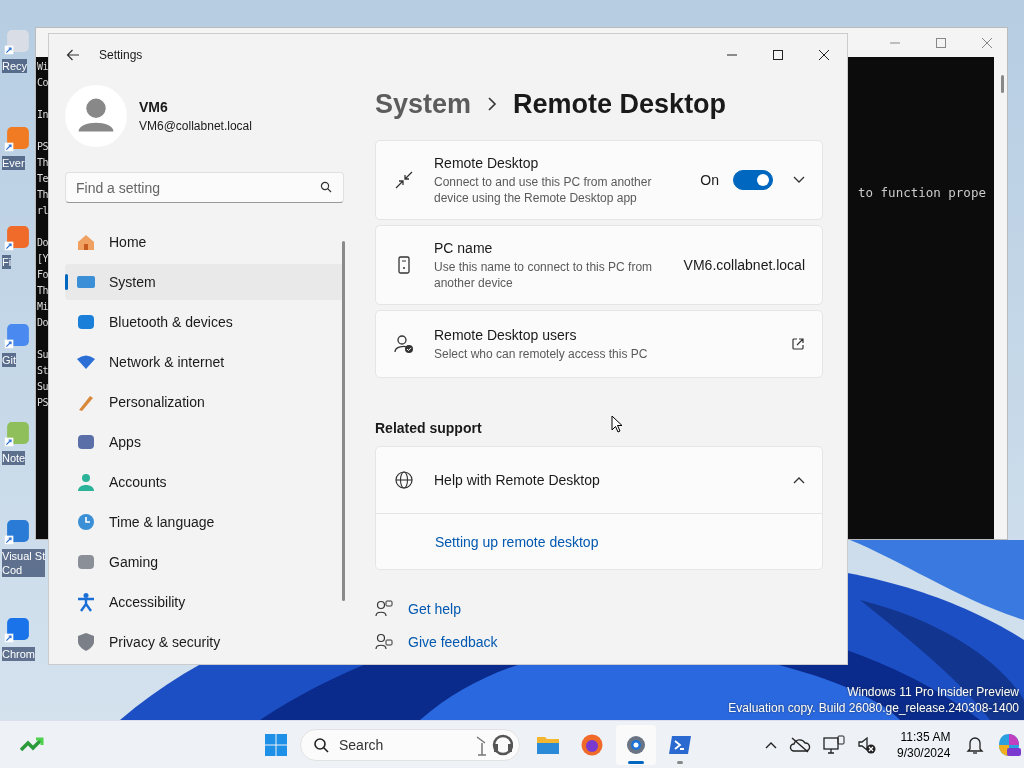 This screenshot has height=768, width=1024. Describe the element at coordinates (204, 642) in the screenshot. I see `nav-item: Privacy & security` at that location.